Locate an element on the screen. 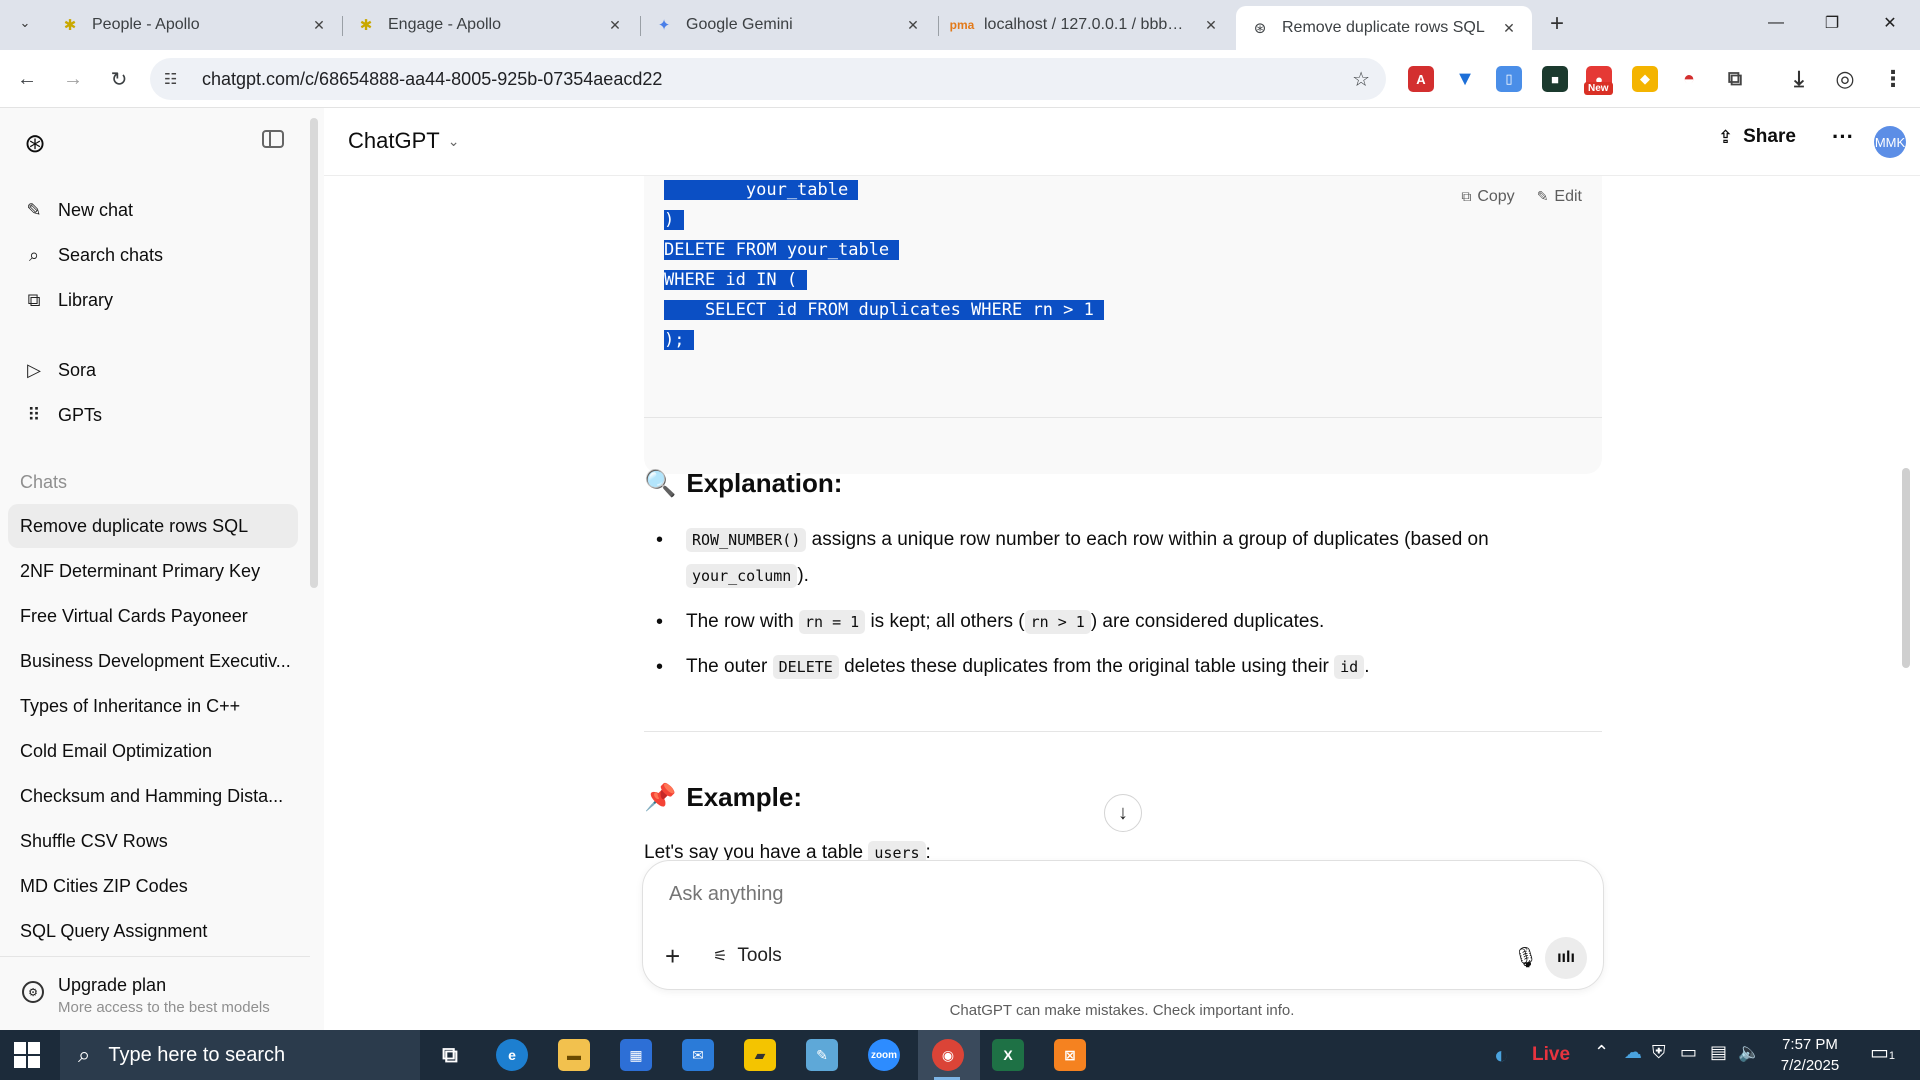 Image resolution: width=1920 pixels, height=1080 pixels. inline-code: ROW_NUMBER() is located at coordinates (746, 540).